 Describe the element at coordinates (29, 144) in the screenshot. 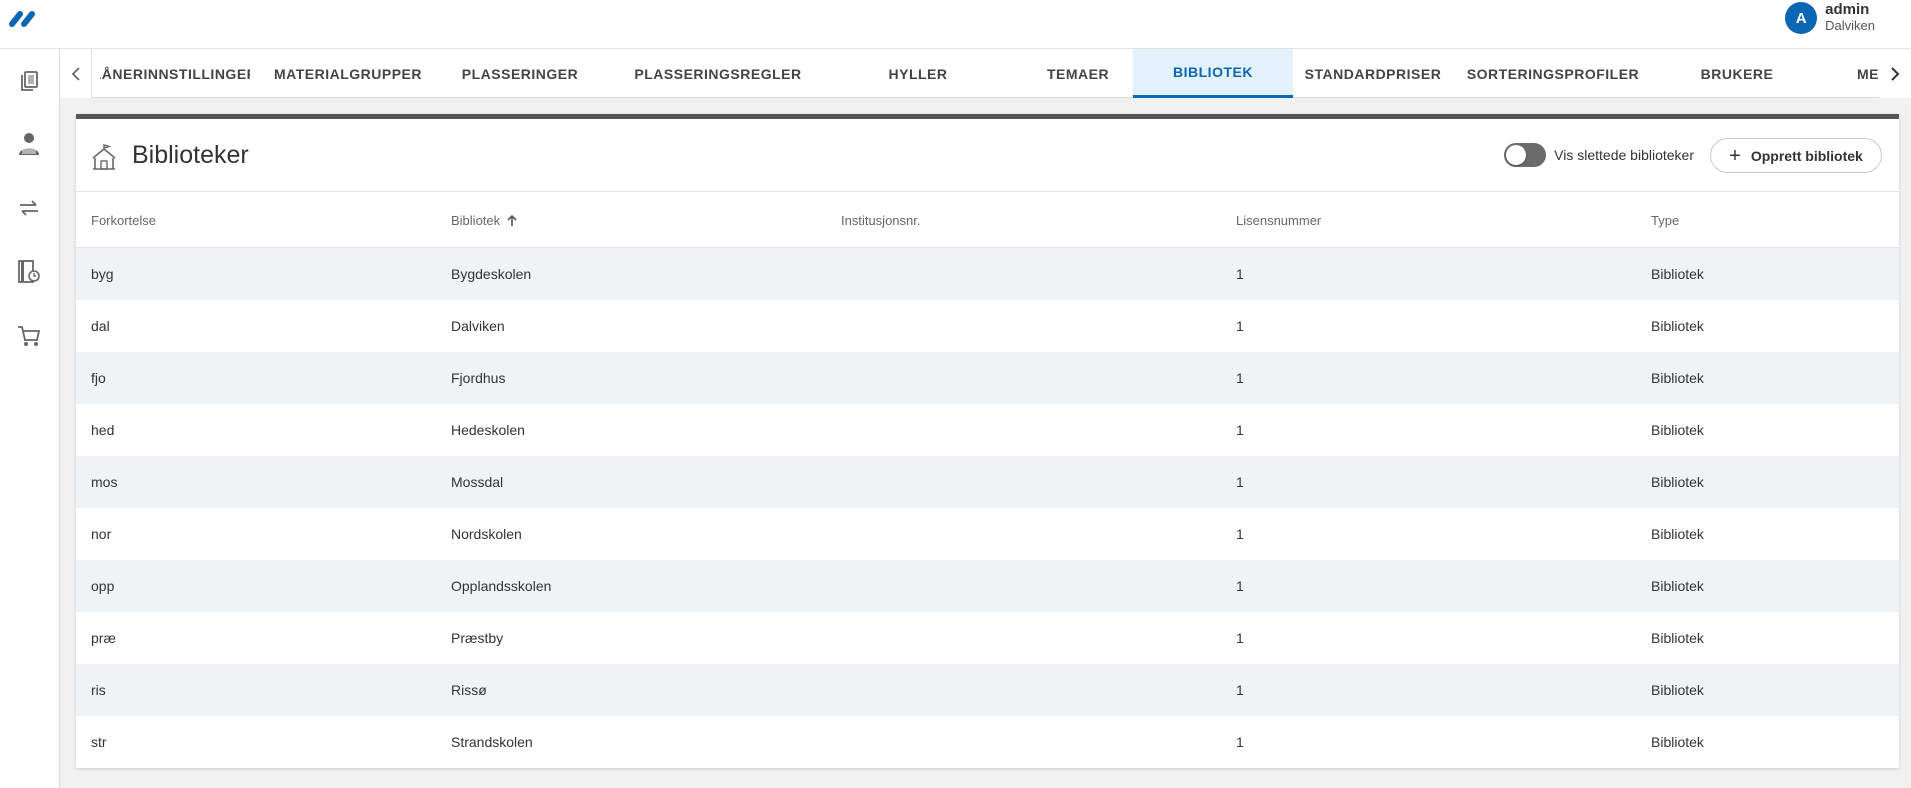

I see `person-reading-icon` at that location.